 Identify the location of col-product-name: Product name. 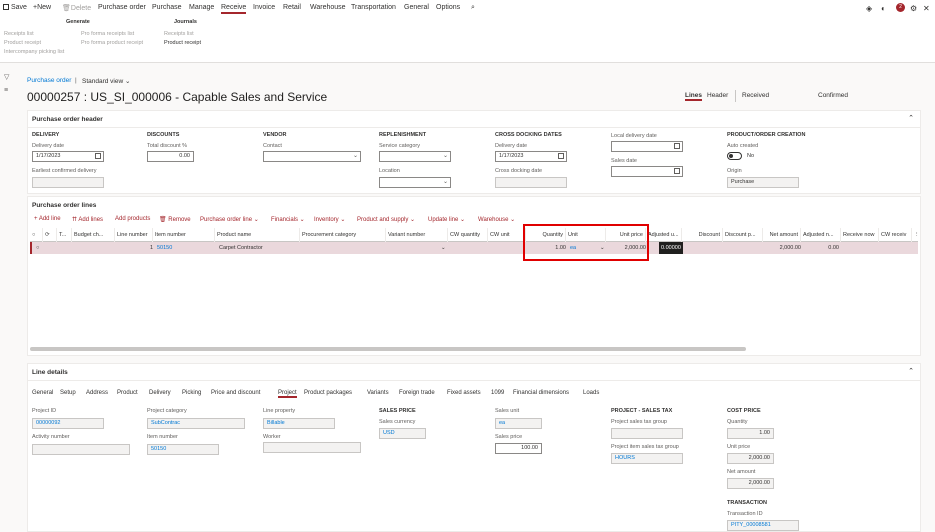
(257, 235).